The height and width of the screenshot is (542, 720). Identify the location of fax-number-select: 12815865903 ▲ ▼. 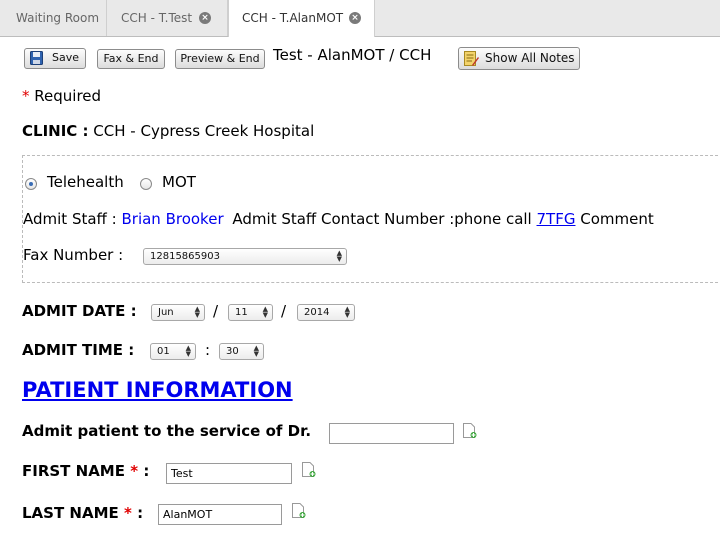
(245, 256).